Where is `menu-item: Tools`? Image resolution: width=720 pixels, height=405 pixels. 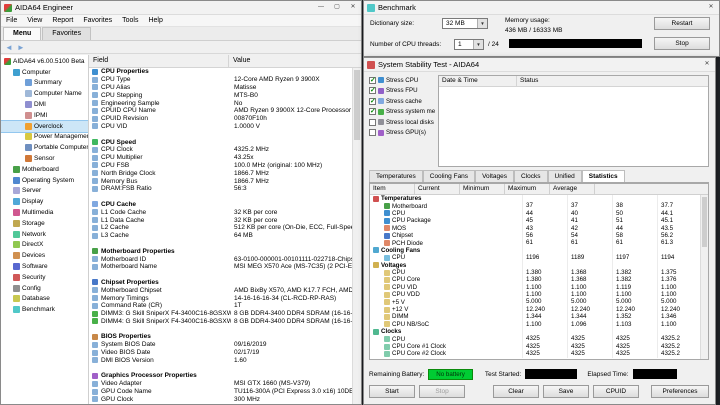 menu-item: Tools is located at coordinates (130, 21).